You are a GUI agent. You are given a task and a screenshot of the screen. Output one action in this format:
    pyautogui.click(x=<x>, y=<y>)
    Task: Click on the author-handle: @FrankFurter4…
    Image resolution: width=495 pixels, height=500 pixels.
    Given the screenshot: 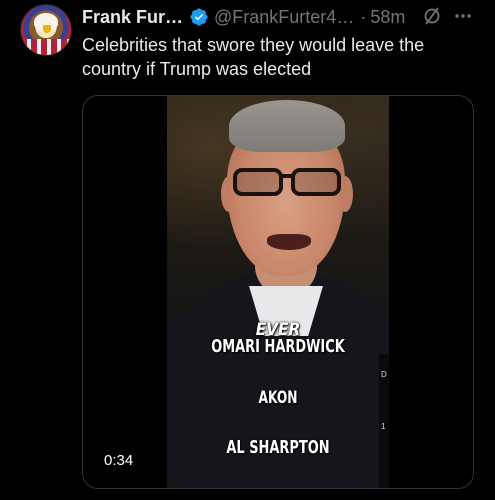 What is the action you would take?
    pyautogui.click(x=284, y=17)
    